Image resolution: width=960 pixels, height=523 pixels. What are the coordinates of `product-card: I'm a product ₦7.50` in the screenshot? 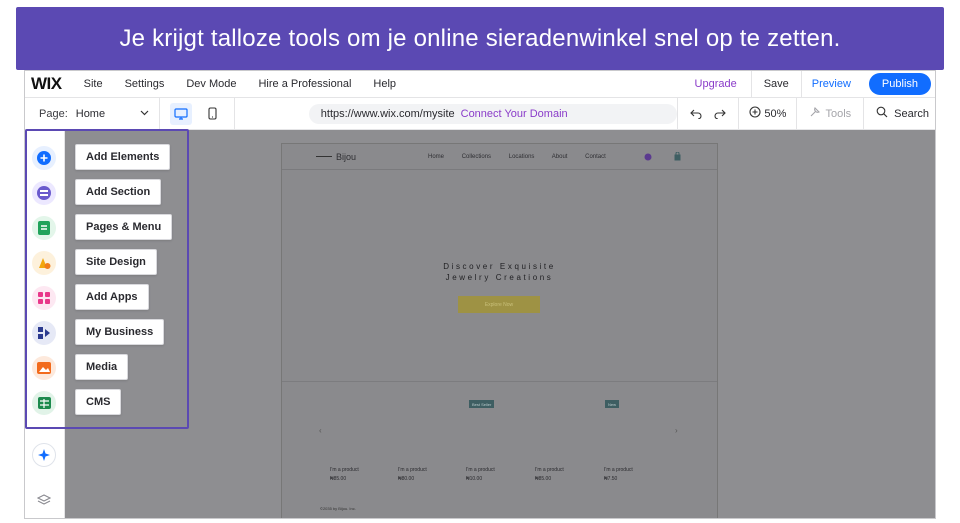 It's located at (618, 475).